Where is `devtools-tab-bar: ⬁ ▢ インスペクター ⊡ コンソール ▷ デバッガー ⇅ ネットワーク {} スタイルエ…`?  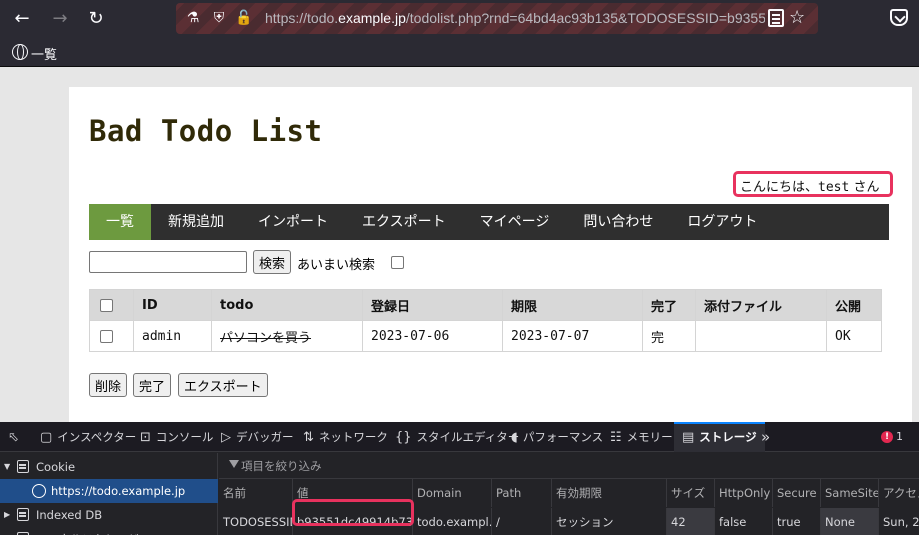
devtools-tab-bar: ⬁ ▢ インスペクター ⊡ コンソール ▷ デバッガー ⇅ ネットワーク {} スタイルエ… is located at coordinates (459, 437).